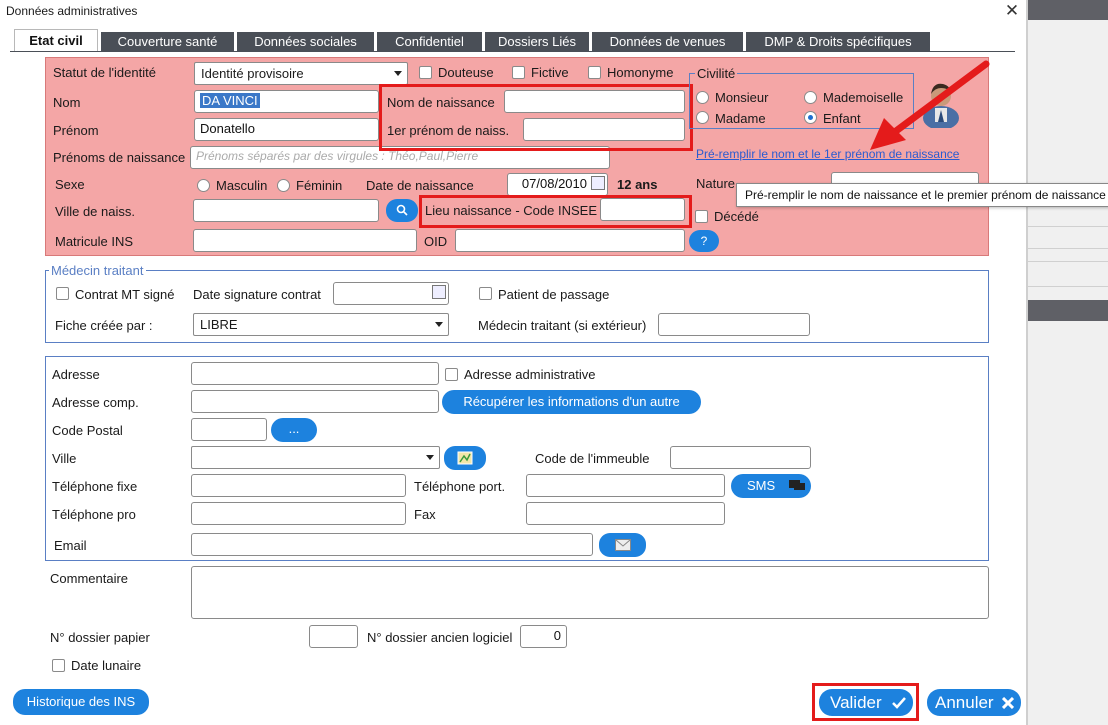 The height and width of the screenshot is (725, 1108). I want to click on medecin-ext-input, so click(734, 324).